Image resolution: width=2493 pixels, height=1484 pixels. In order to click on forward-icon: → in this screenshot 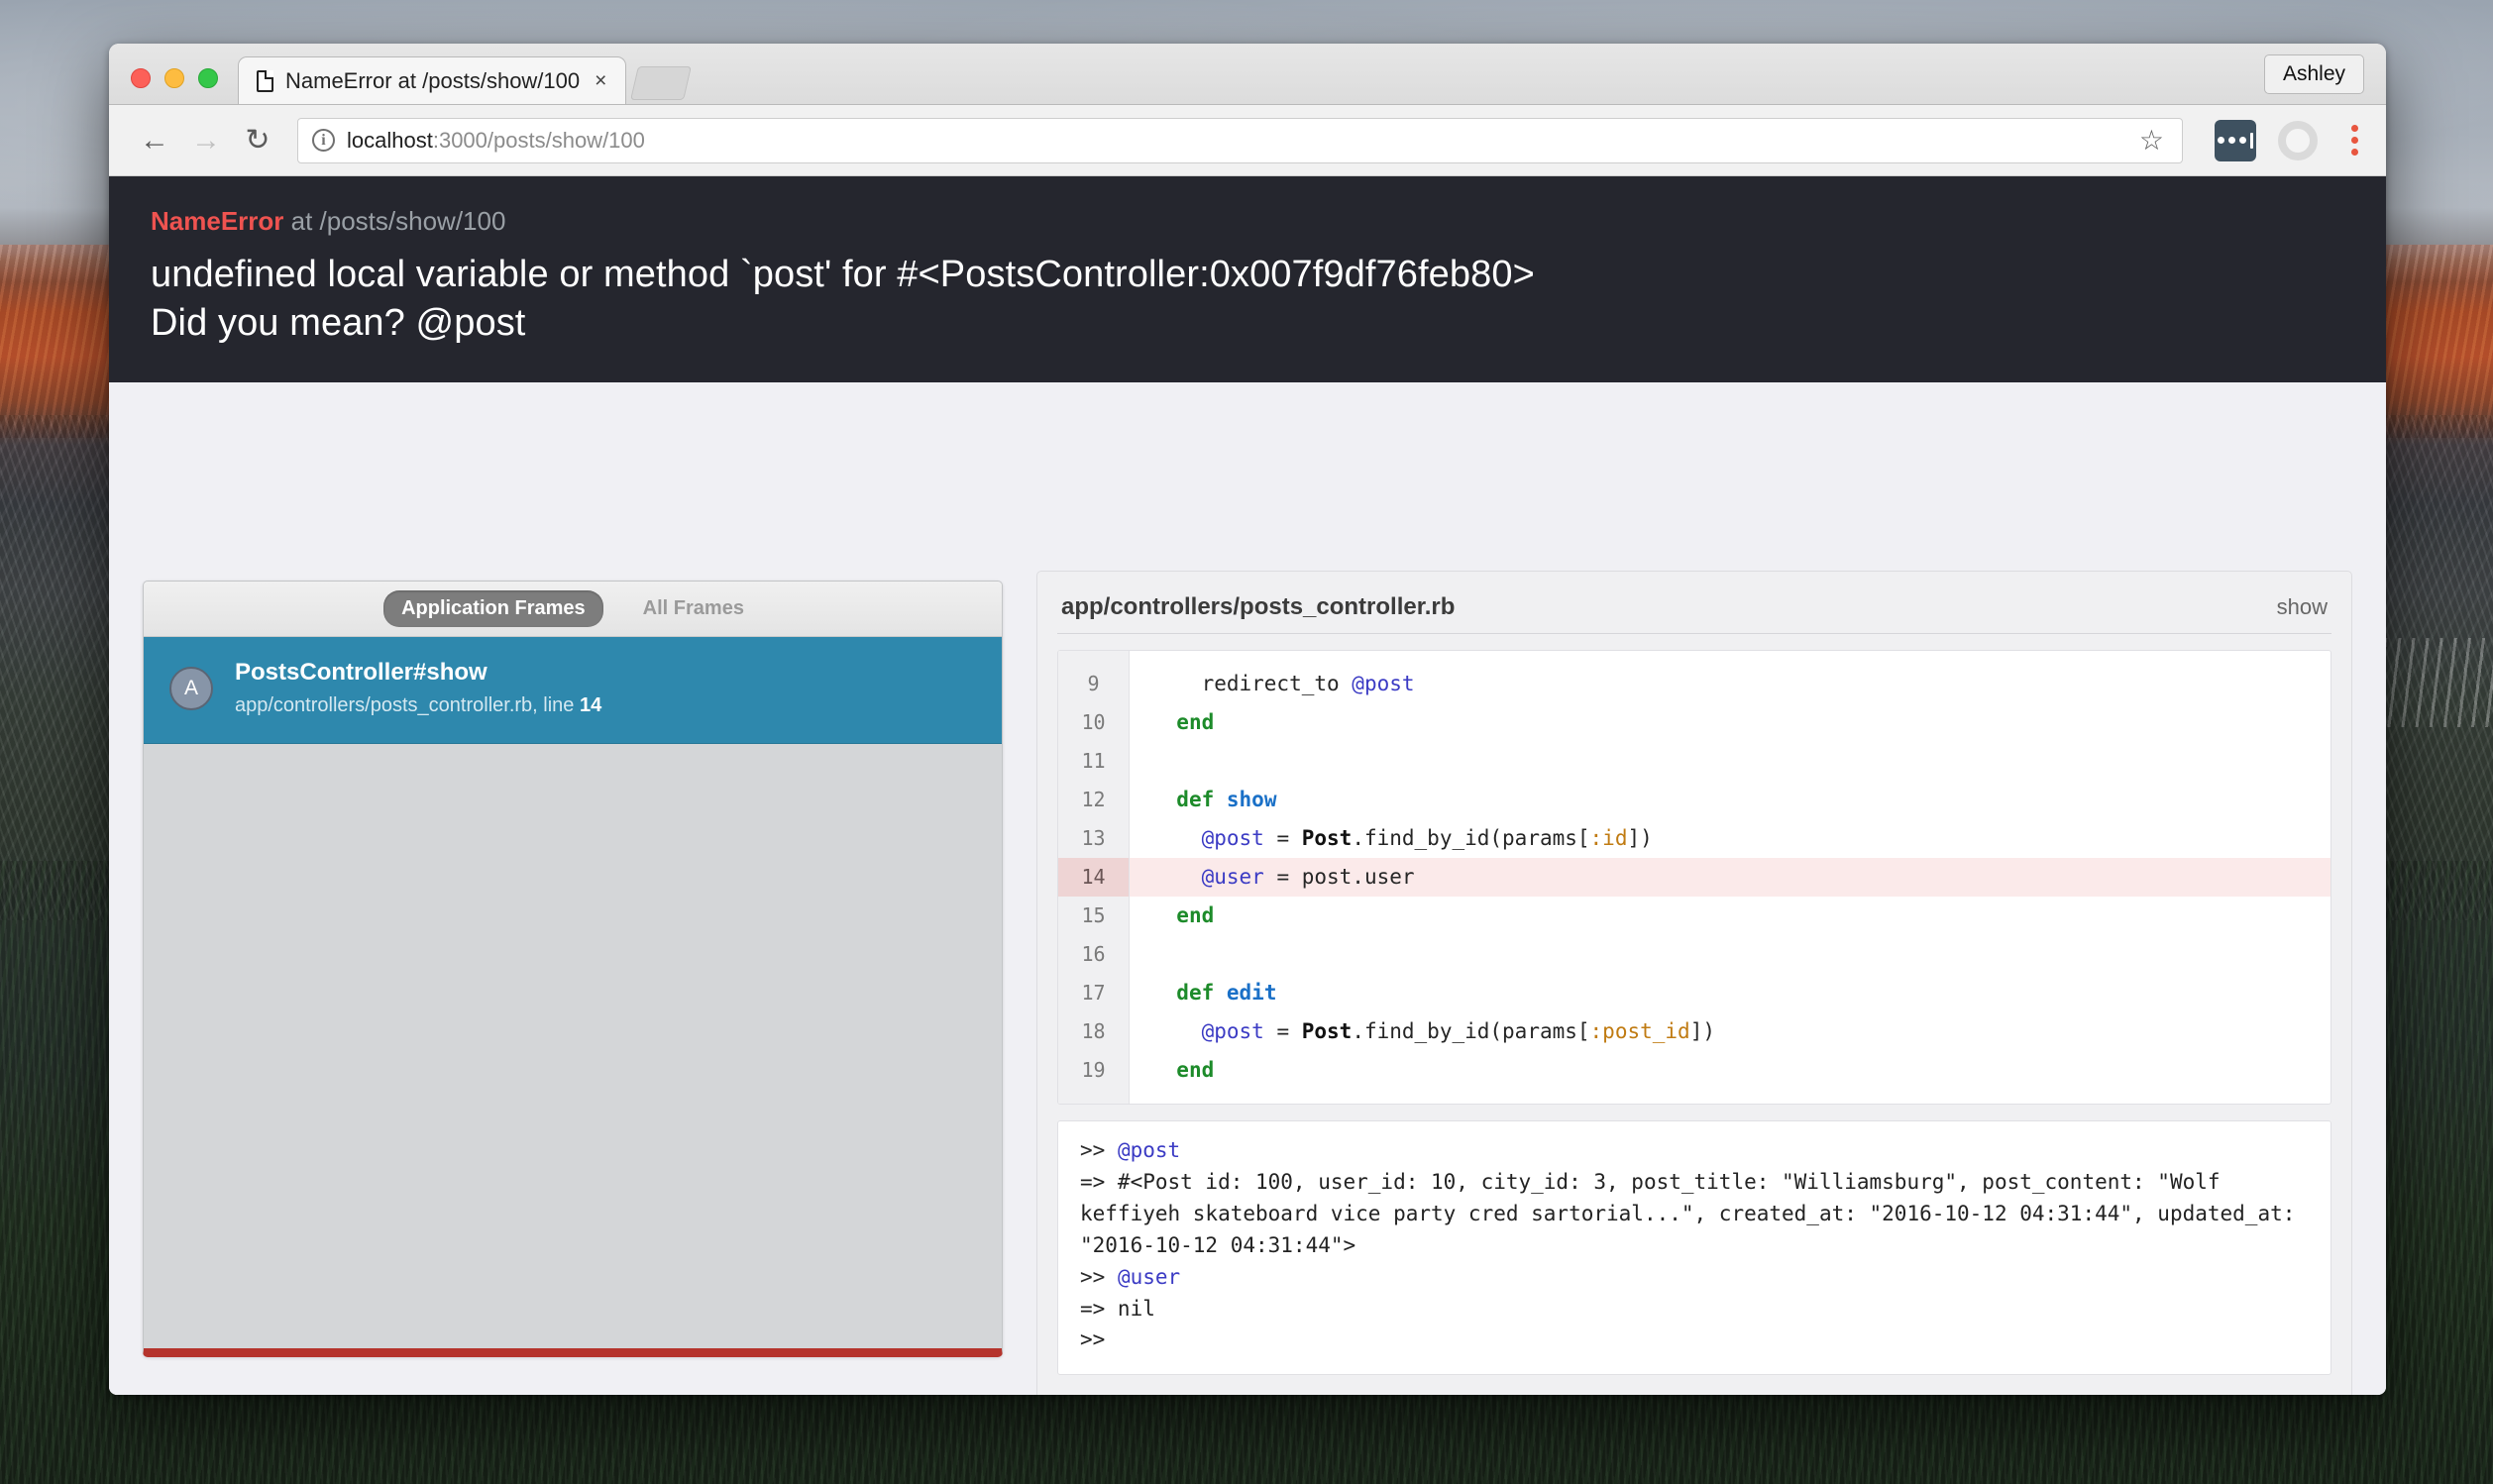, I will do `click(206, 140)`.